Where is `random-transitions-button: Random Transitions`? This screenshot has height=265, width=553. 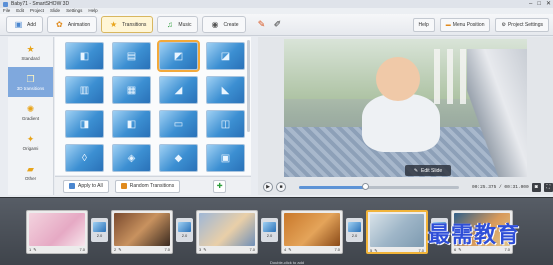 random-transitions-button: Random Transitions is located at coordinates (147, 186).